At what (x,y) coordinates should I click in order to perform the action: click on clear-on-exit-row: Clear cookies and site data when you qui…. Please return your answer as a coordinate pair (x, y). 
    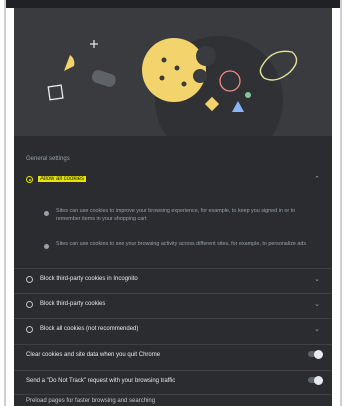
    Looking at the image, I should click on (173, 356).